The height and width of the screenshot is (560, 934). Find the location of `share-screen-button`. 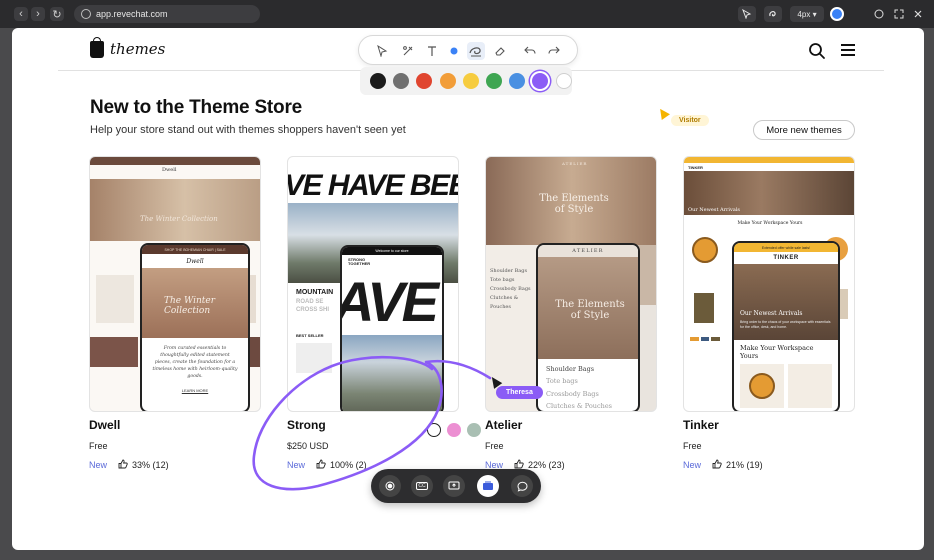

share-screen-button is located at coordinates (454, 486).